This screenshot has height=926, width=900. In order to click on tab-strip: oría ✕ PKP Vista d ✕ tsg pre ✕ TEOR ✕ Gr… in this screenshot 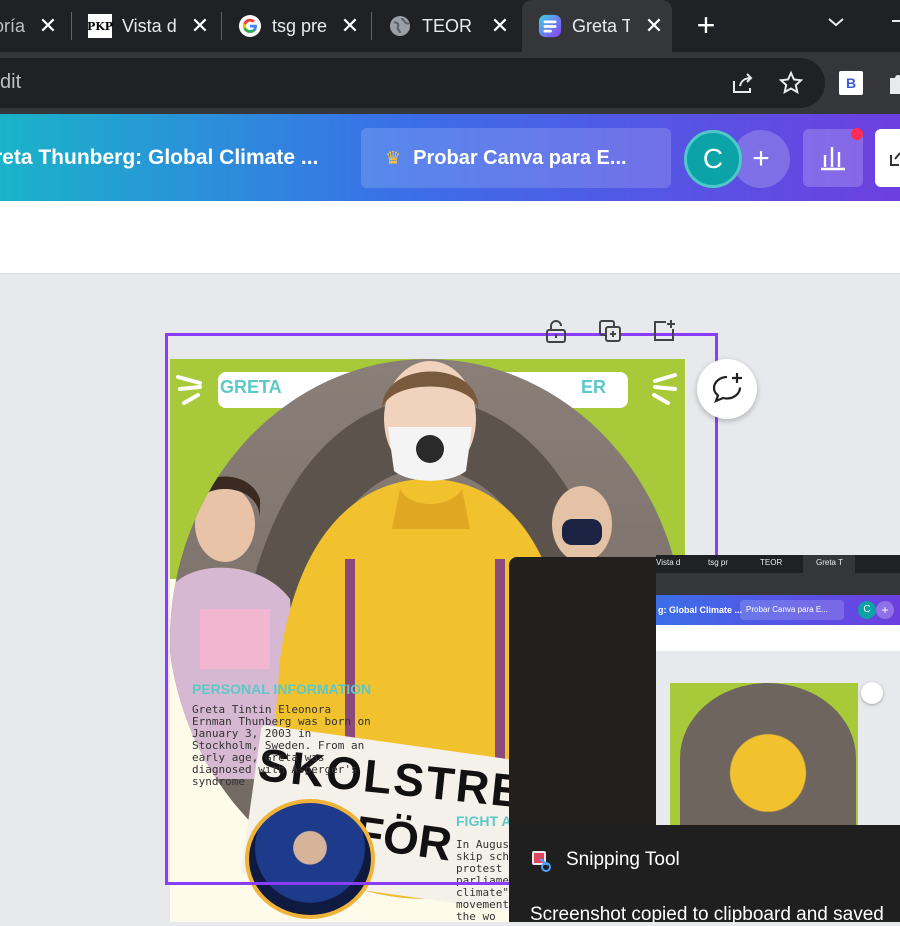, I will do `click(450, 26)`.